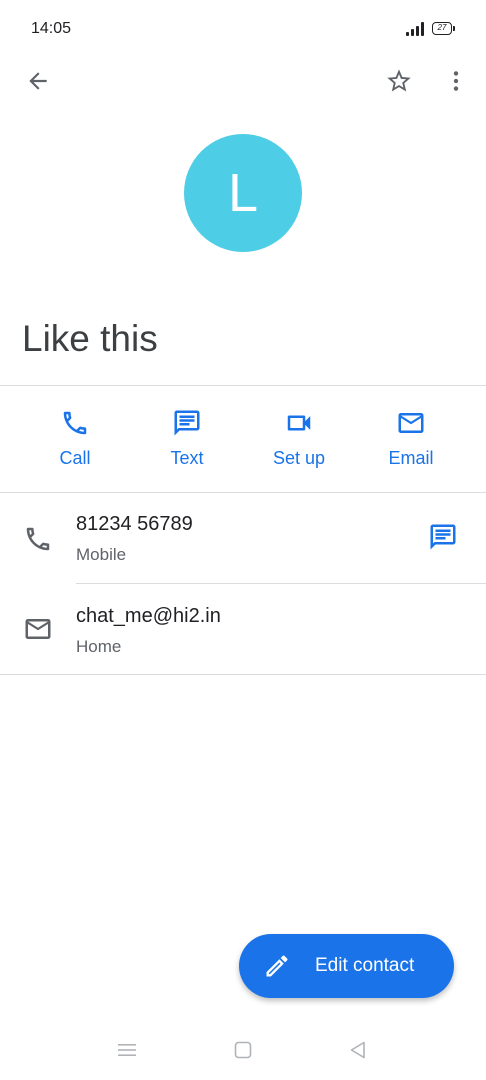 Image resolution: width=486 pixels, height=1080 pixels. Describe the element at coordinates (101, 554) in the screenshot. I see `phone-type: Mobile` at that location.